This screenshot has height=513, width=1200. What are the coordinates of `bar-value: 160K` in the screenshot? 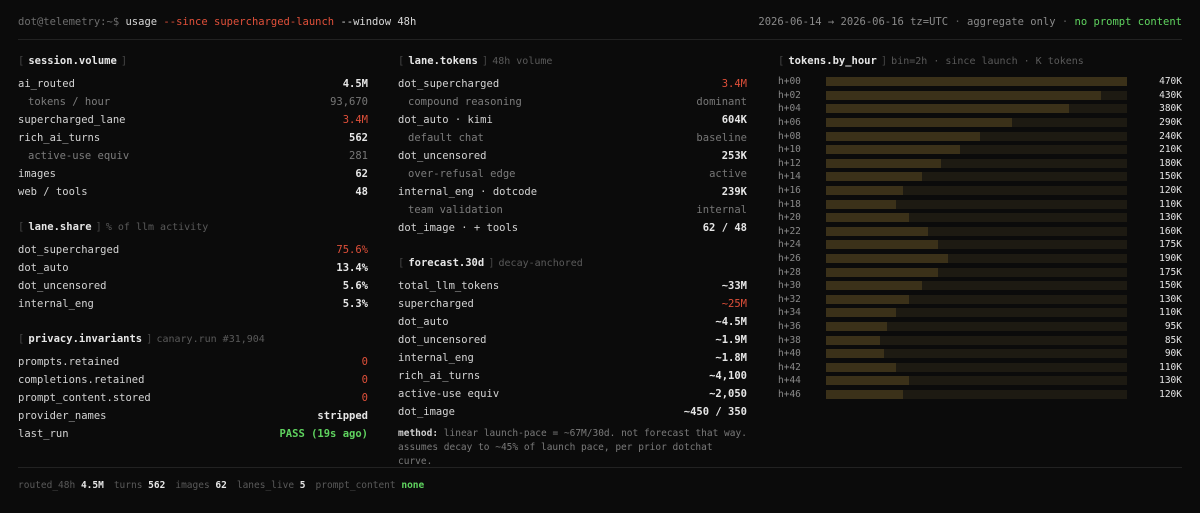 It's located at (1170, 231).